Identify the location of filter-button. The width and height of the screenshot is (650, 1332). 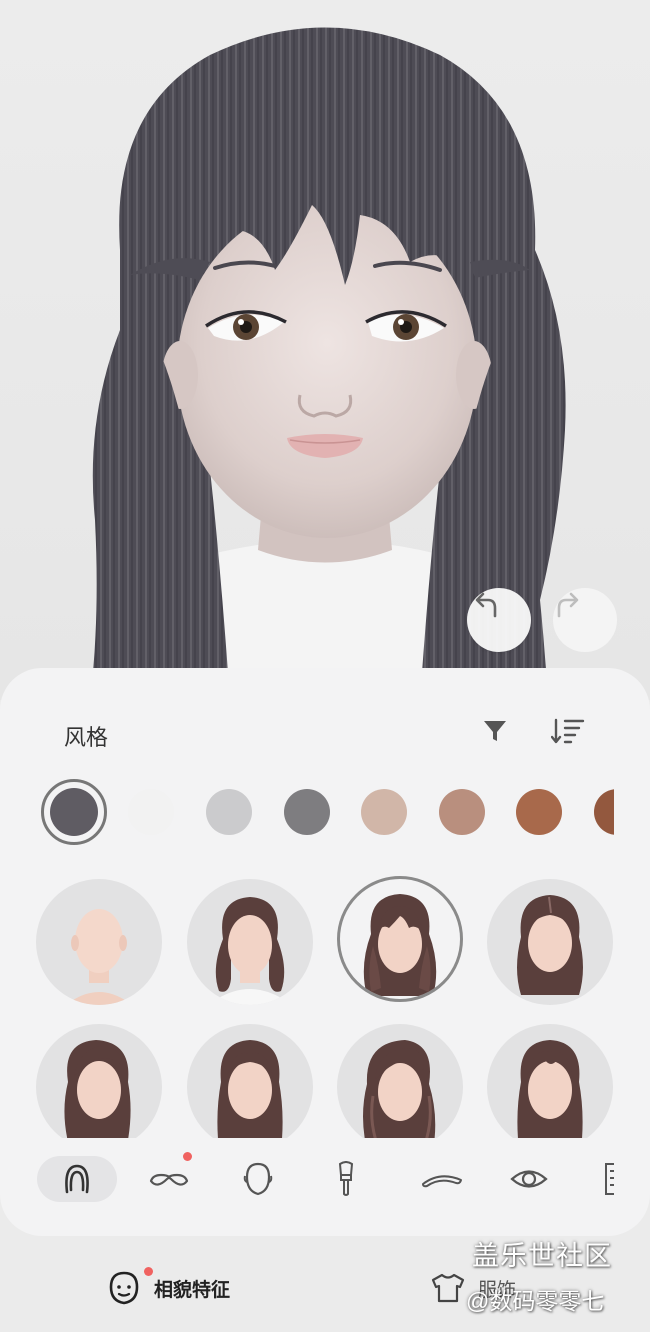
(495, 731).